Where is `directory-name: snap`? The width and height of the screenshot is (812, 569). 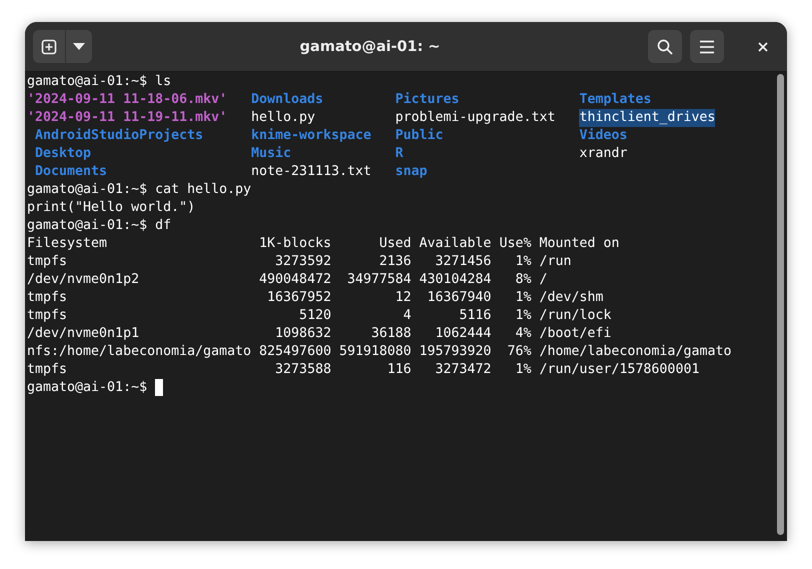 directory-name: snap is located at coordinates (411, 172).